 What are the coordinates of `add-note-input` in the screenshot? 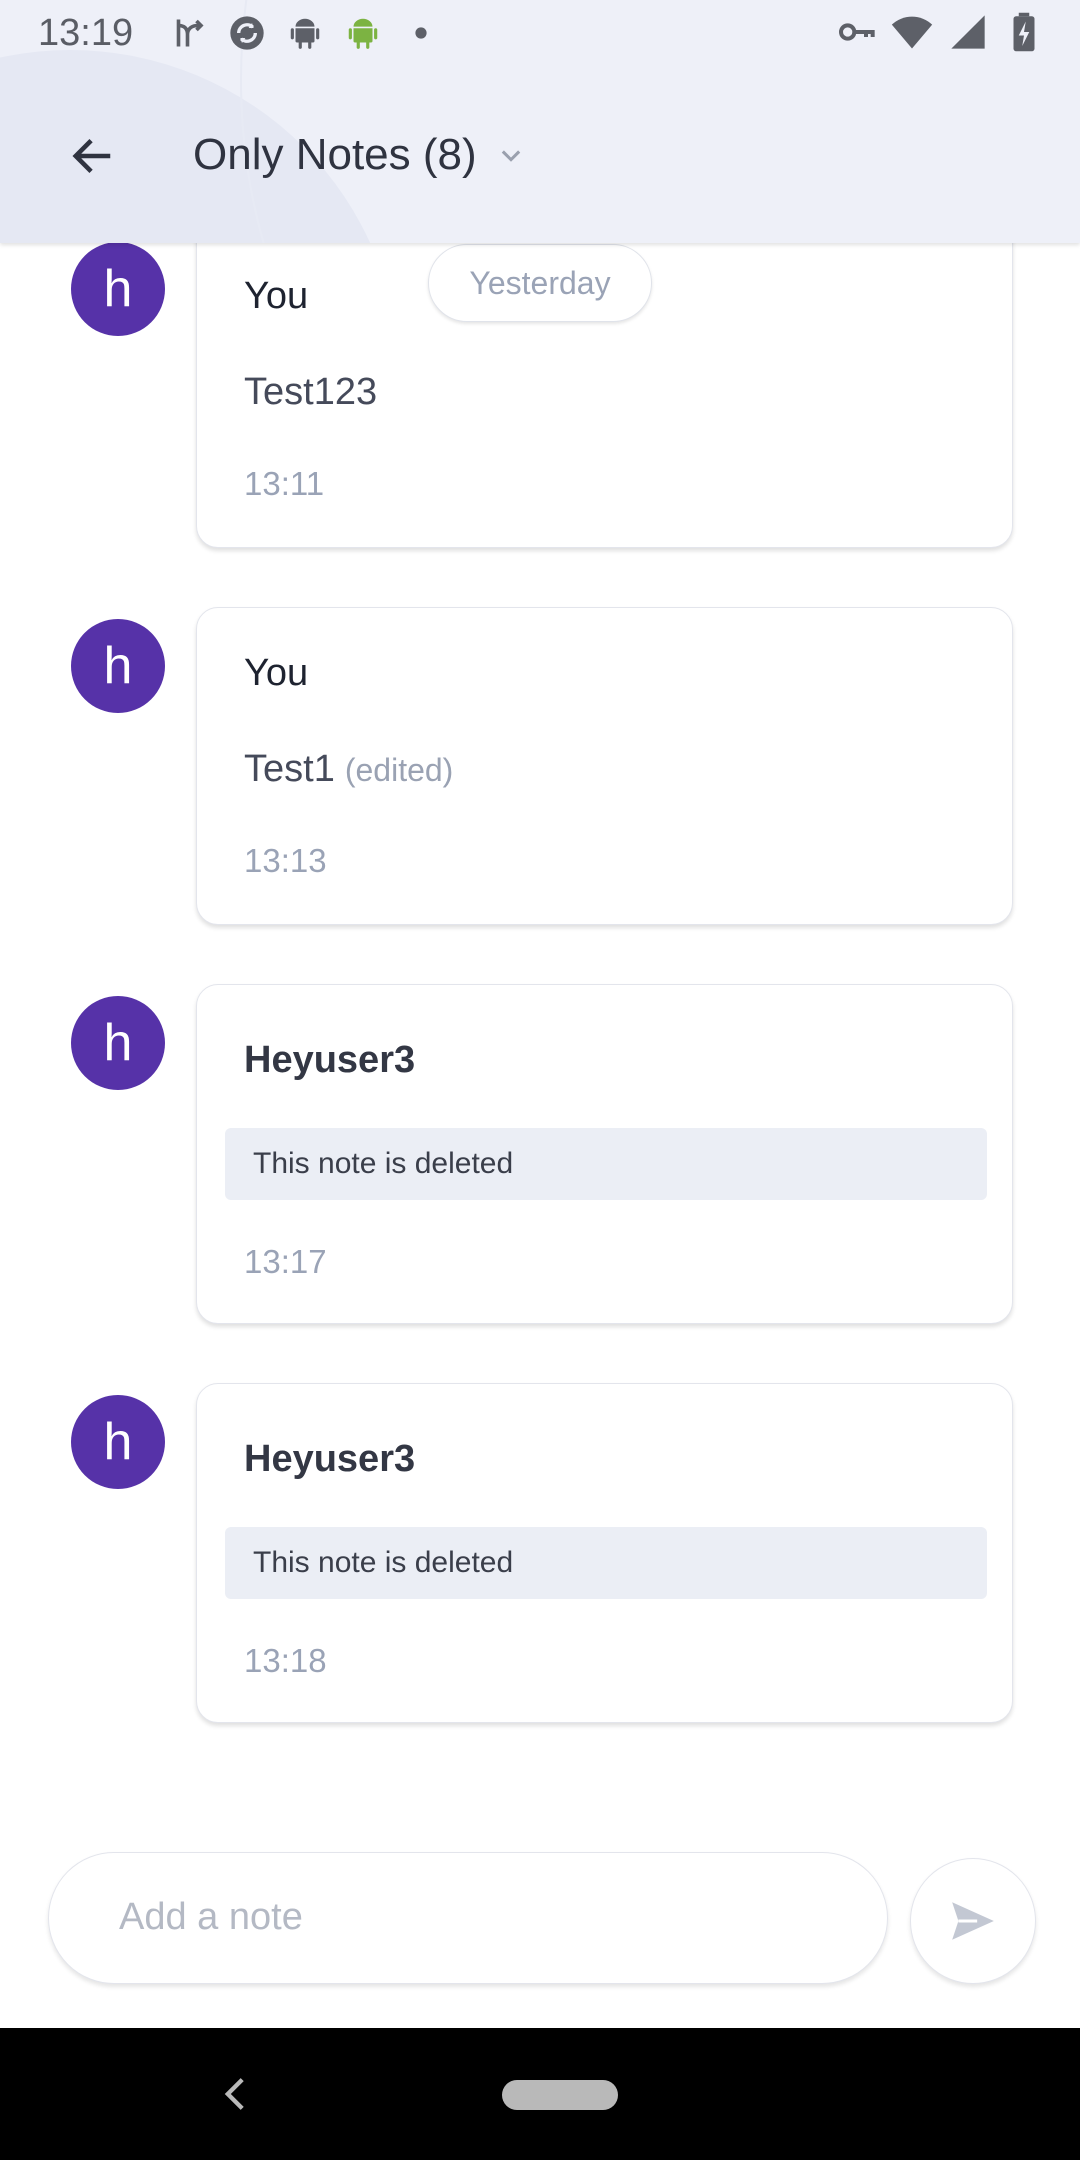 It's located at (489, 1917).